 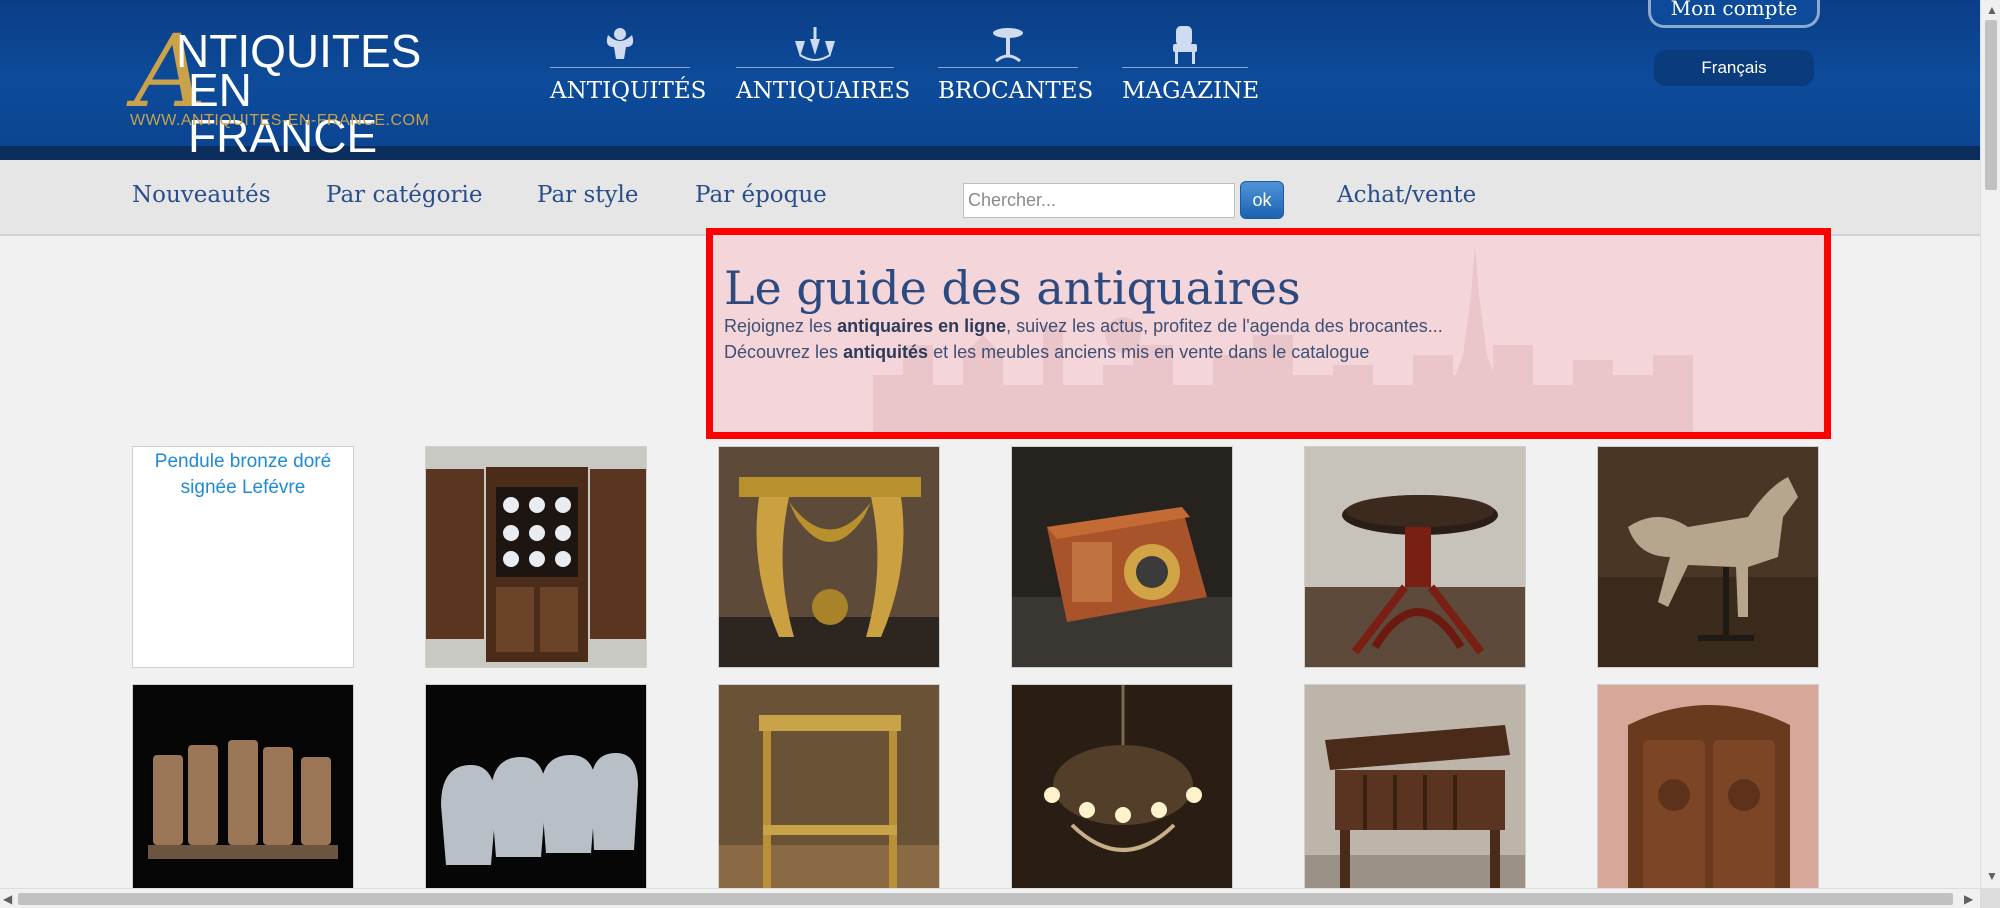 I want to click on product-card-console, so click(x=829, y=557).